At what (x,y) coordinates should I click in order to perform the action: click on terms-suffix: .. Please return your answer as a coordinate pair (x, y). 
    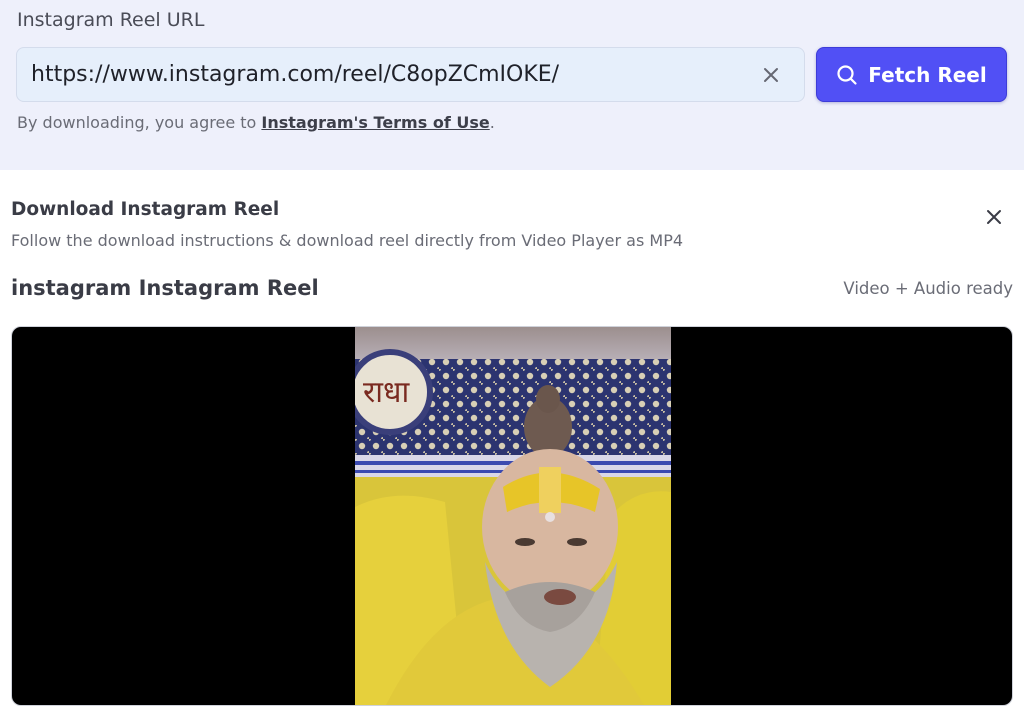
    Looking at the image, I should click on (492, 122).